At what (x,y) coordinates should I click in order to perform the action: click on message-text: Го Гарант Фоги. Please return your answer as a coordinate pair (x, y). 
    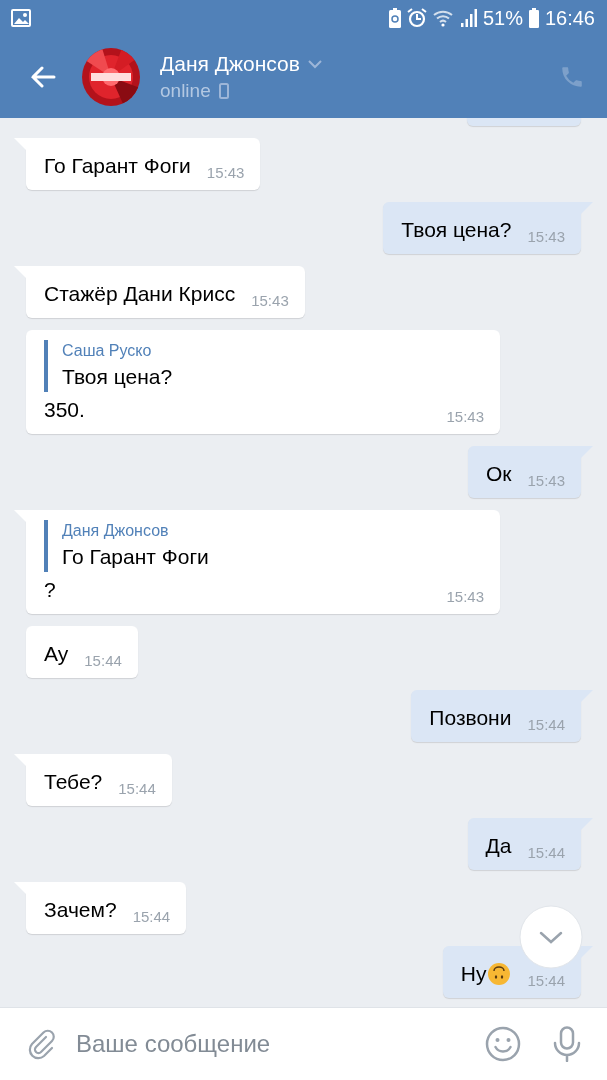
    Looking at the image, I should click on (117, 166).